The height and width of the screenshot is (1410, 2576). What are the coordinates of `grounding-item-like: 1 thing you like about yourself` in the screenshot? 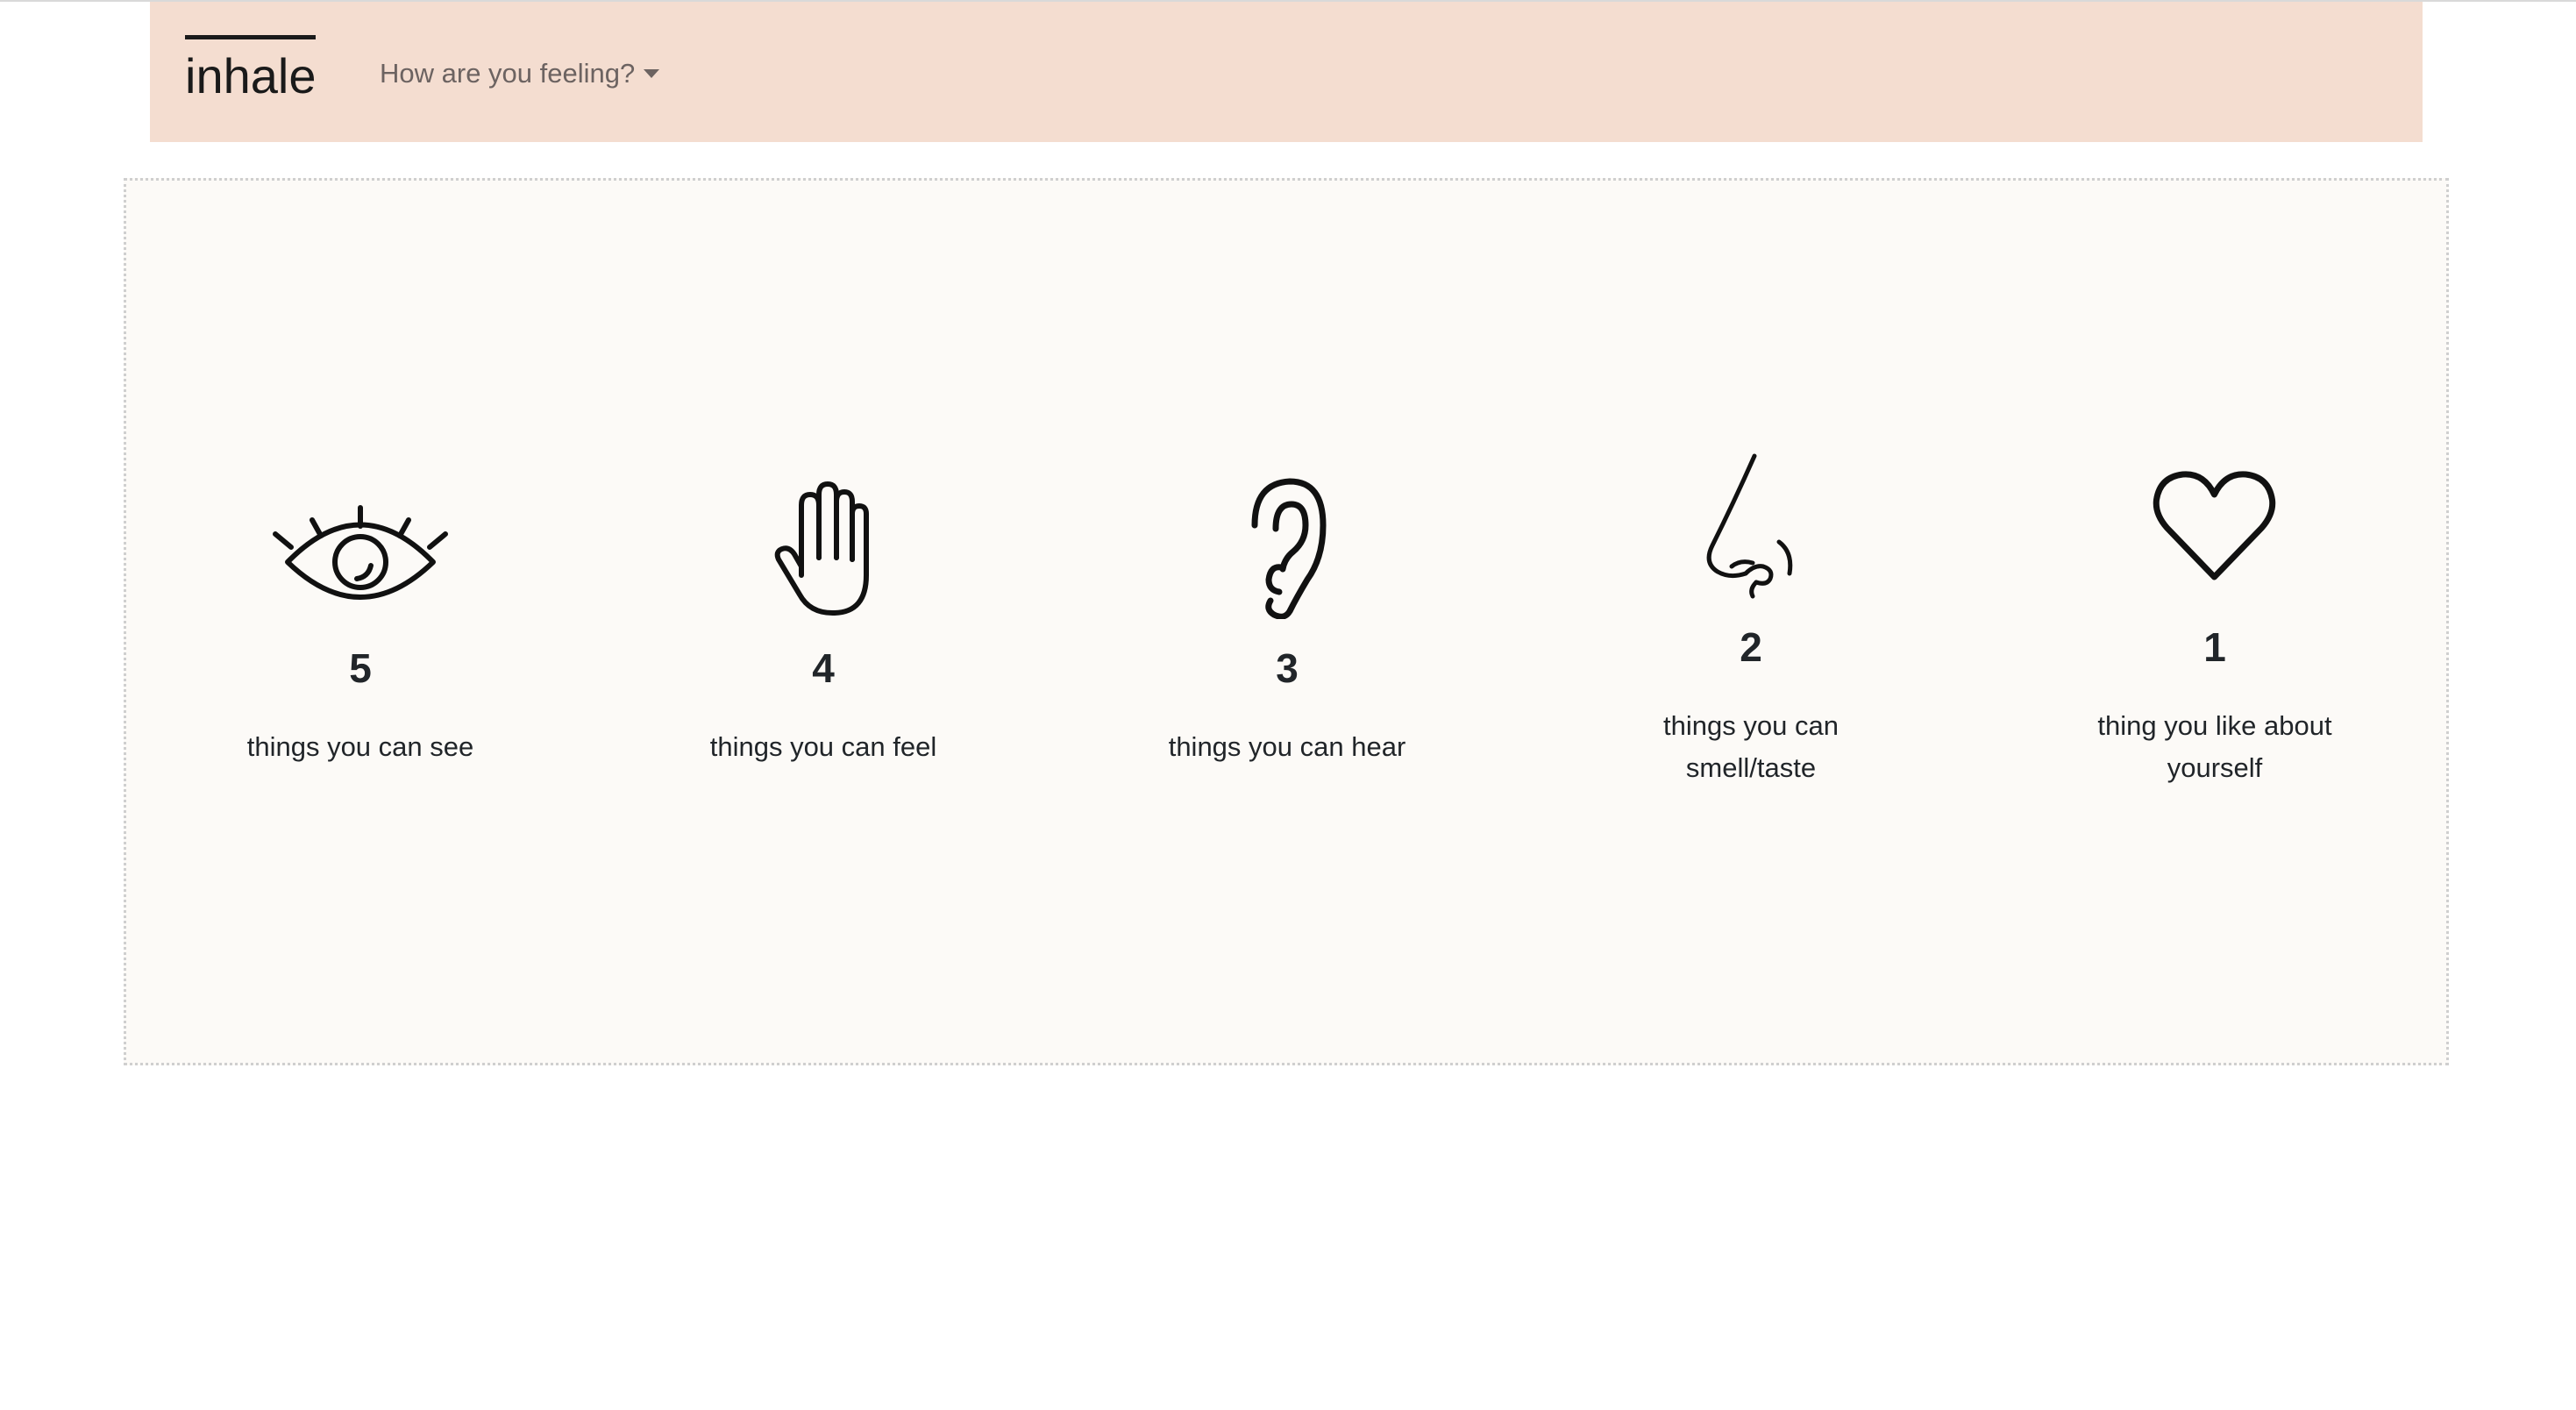 It's located at (2214, 622).